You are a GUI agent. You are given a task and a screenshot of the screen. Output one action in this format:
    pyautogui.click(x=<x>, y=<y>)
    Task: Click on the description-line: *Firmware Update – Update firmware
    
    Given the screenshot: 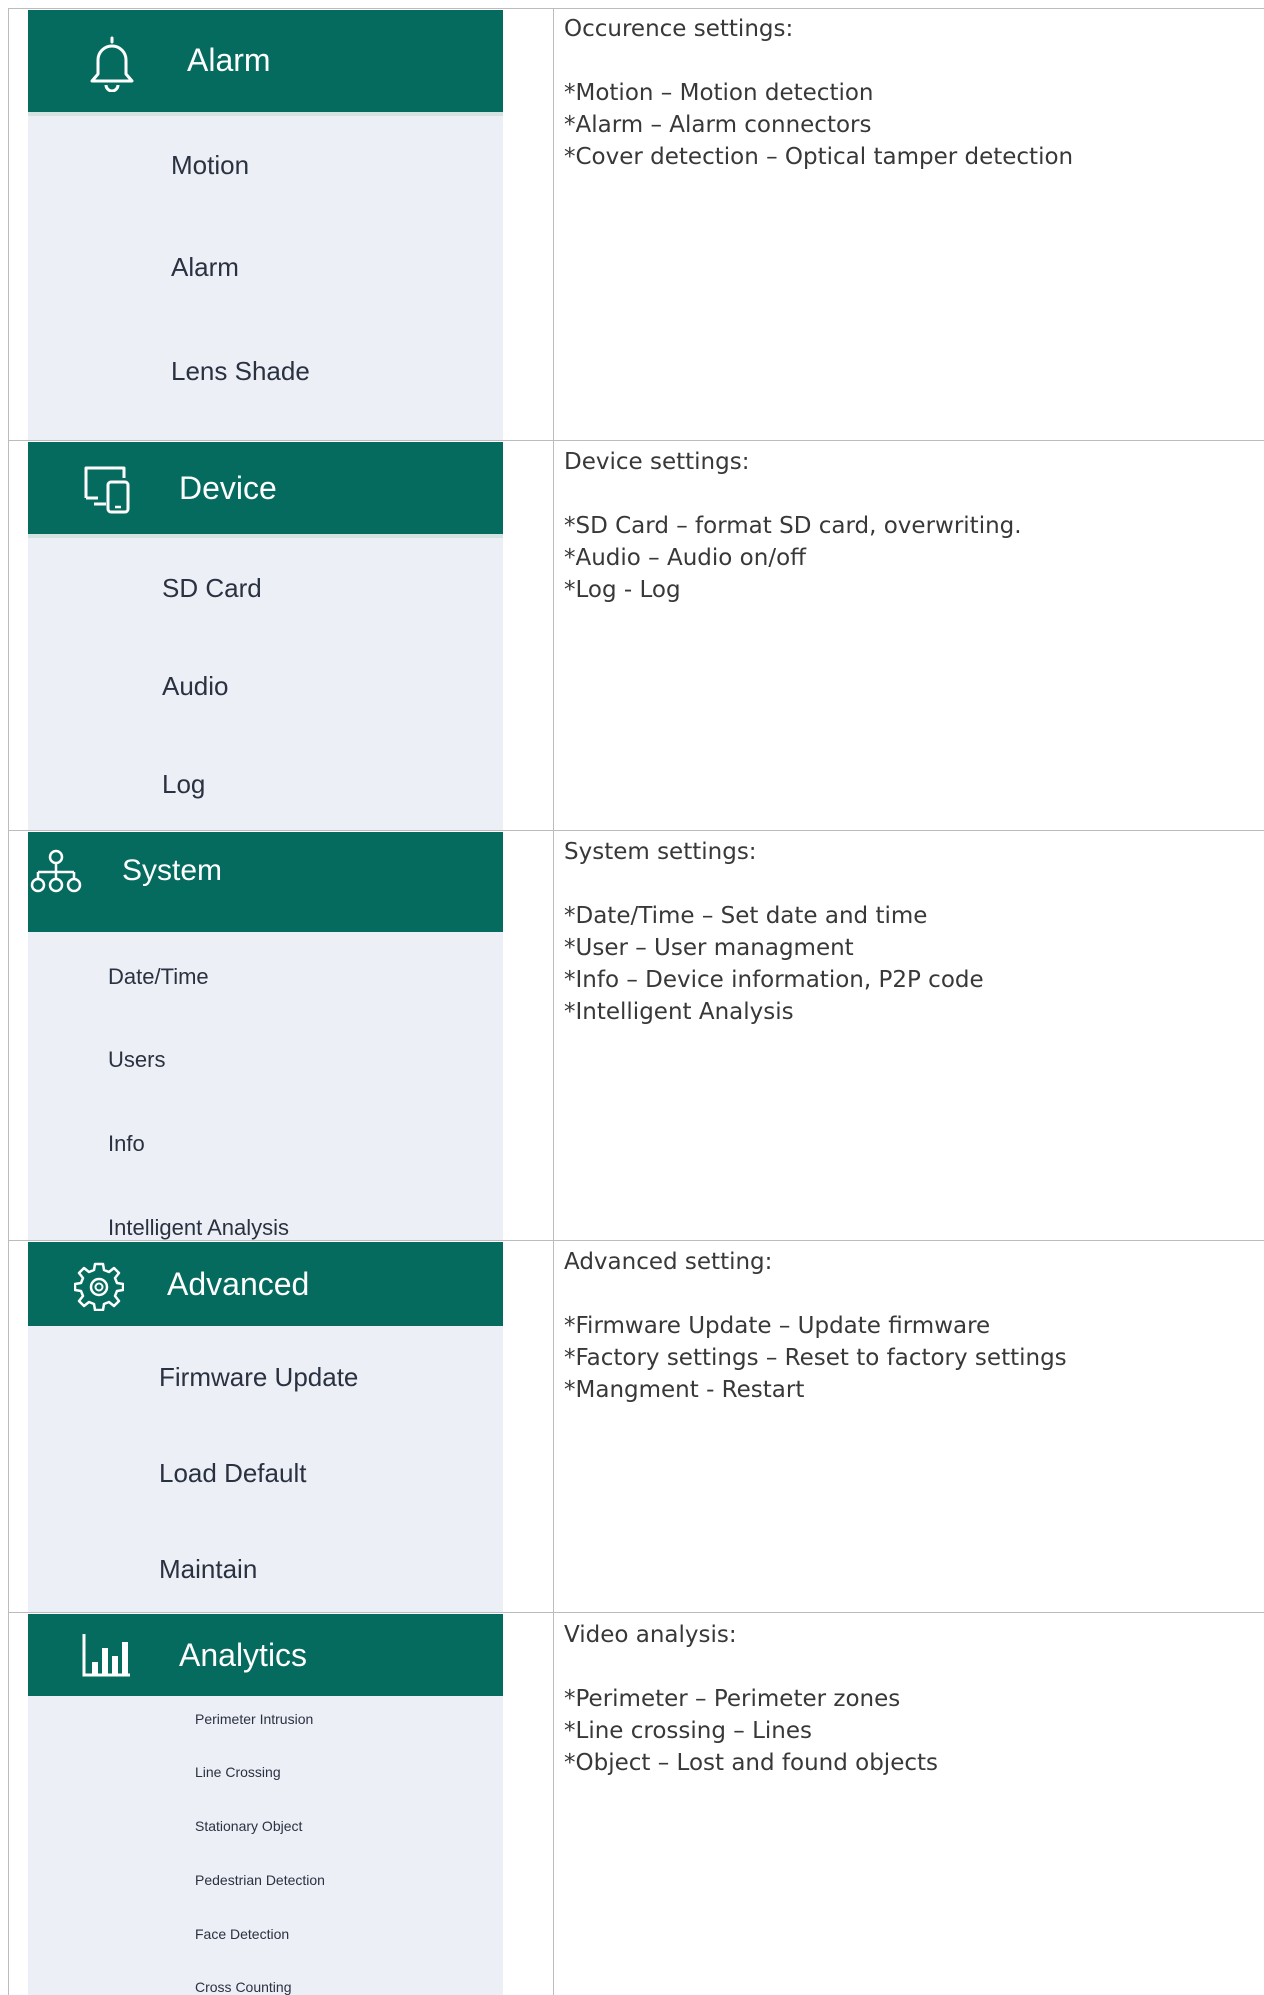 What is the action you would take?
    pyautogui.click(x=777, y=1326)
    